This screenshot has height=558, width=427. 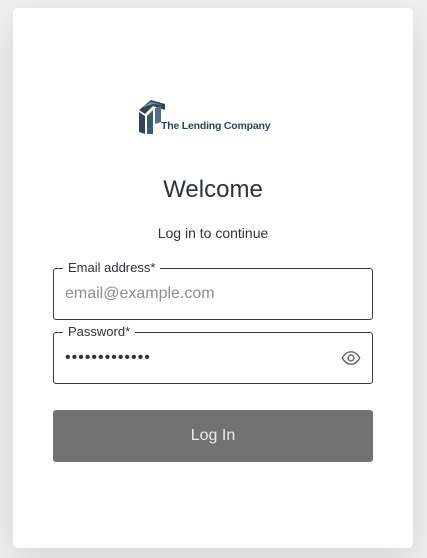 I want to click on company-logo: The Lending Company, so click(x=212, y=120).